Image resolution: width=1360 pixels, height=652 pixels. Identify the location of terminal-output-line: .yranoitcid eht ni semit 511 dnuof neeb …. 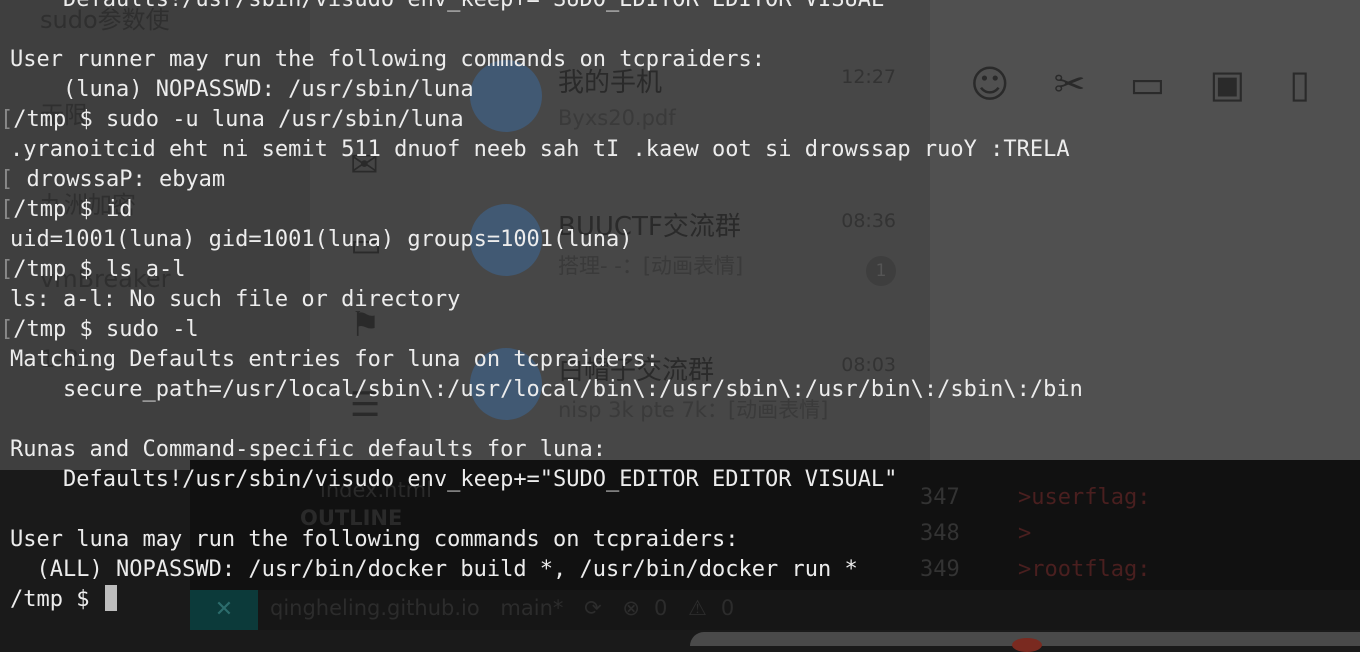
(546, 150).